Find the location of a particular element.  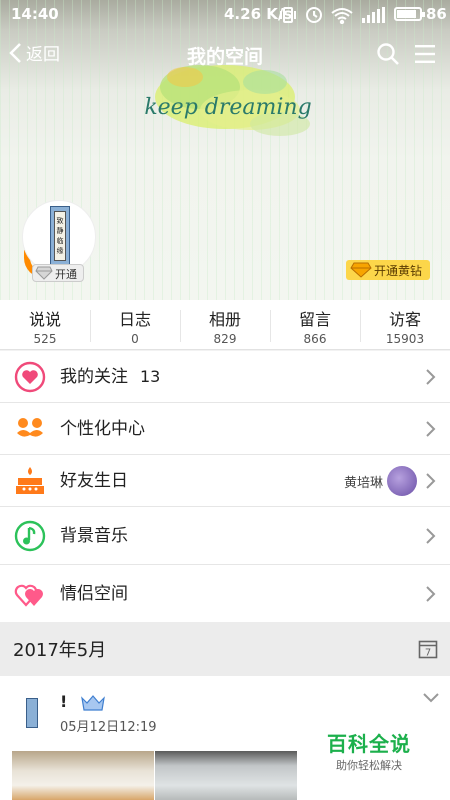

menu-item-label: 背景音乐 is located at coordinates (94, 535).